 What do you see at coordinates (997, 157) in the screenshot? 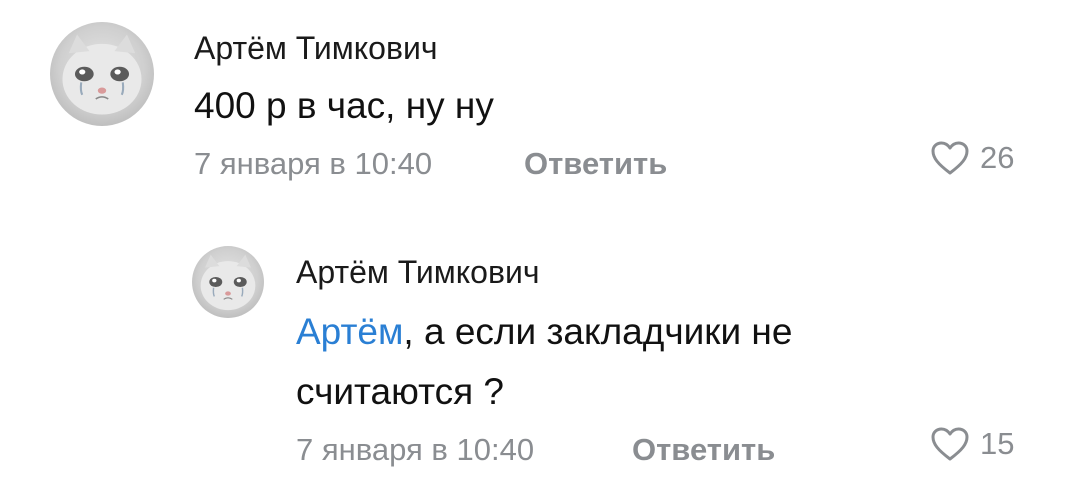
I see `like-count: 26` at bounding box center [997, 157].